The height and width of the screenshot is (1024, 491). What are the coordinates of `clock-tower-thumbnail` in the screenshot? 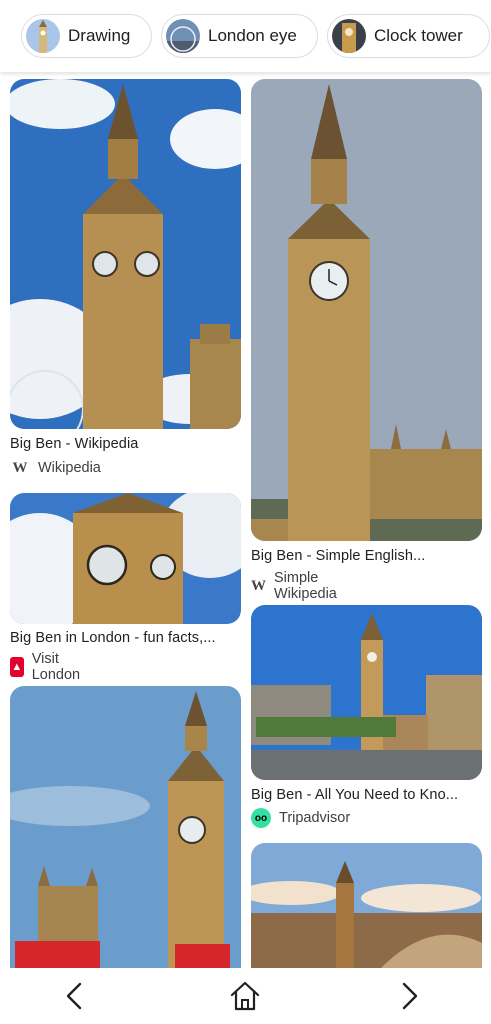 It's located at (349, 36).